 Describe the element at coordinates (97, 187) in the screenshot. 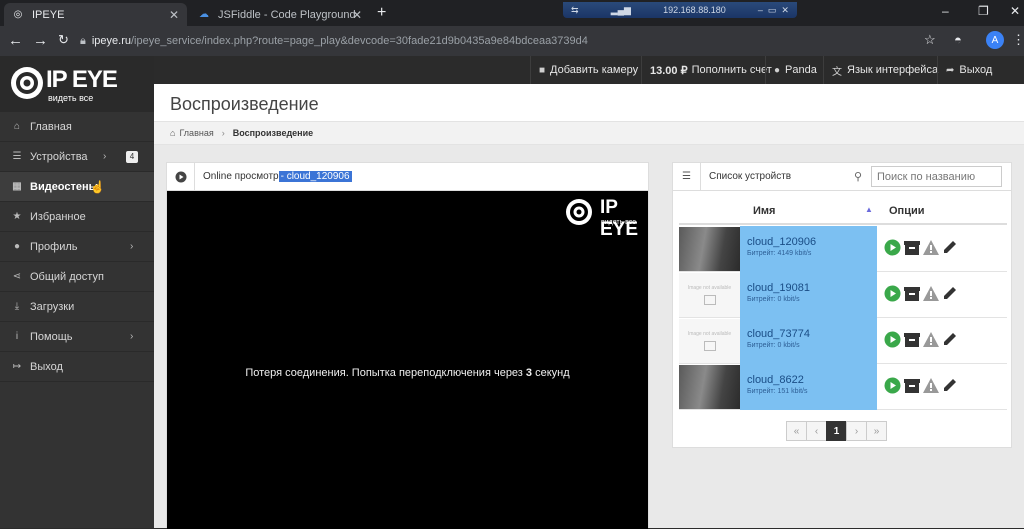

I see `hand-cursor-icon: ☝` at that location.